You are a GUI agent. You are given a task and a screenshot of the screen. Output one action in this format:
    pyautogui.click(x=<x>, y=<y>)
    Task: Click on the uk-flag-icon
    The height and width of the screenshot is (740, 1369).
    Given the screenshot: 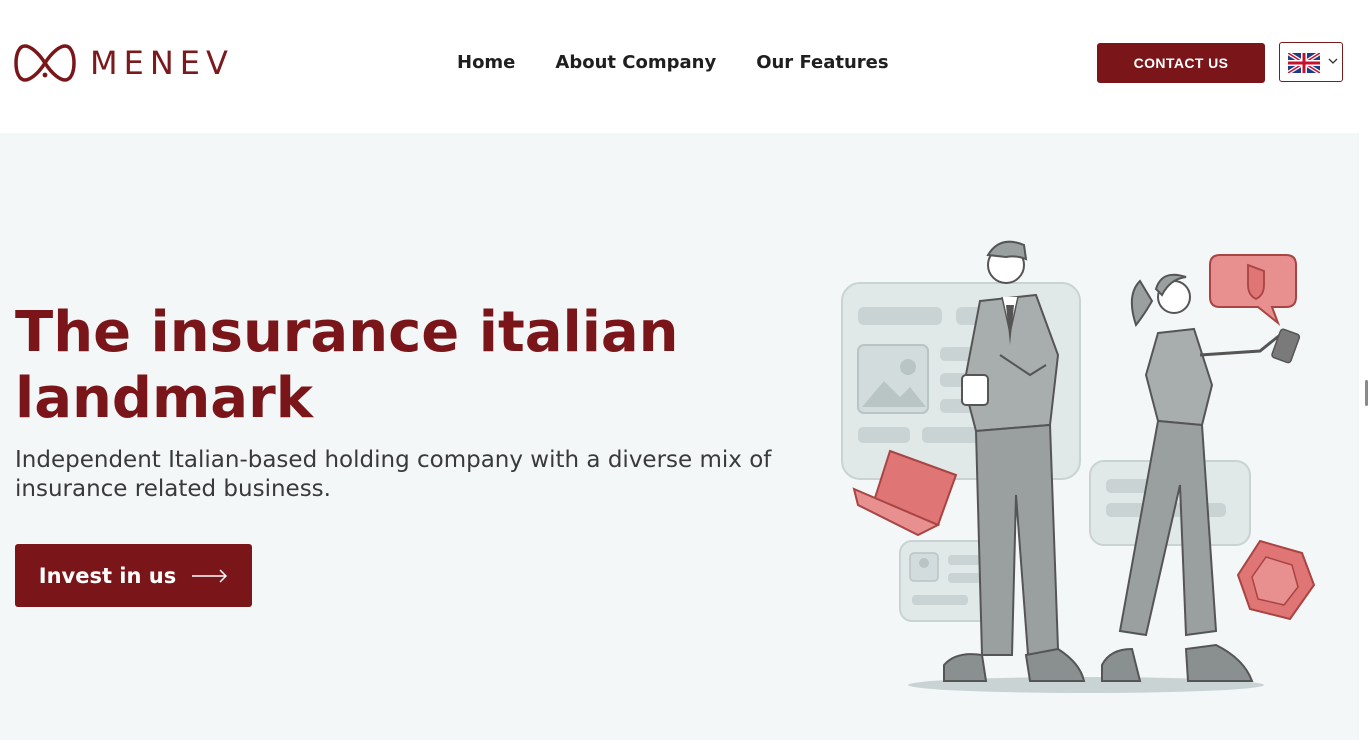 What is the action you would take?
    pyautogui.click(x=1304, y=63)
    